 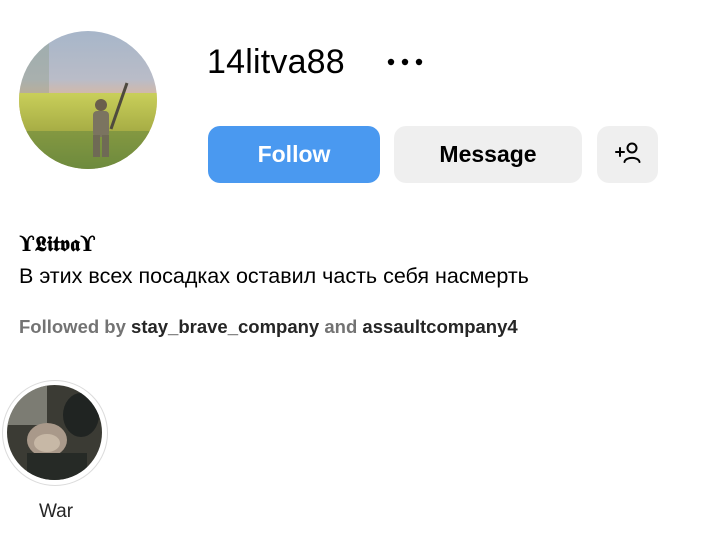 What do you see at coordinates (225, 326) in the screenshot?
I see `followed-by-account-link: stay_brave_company` at bounding box center [225, 326].